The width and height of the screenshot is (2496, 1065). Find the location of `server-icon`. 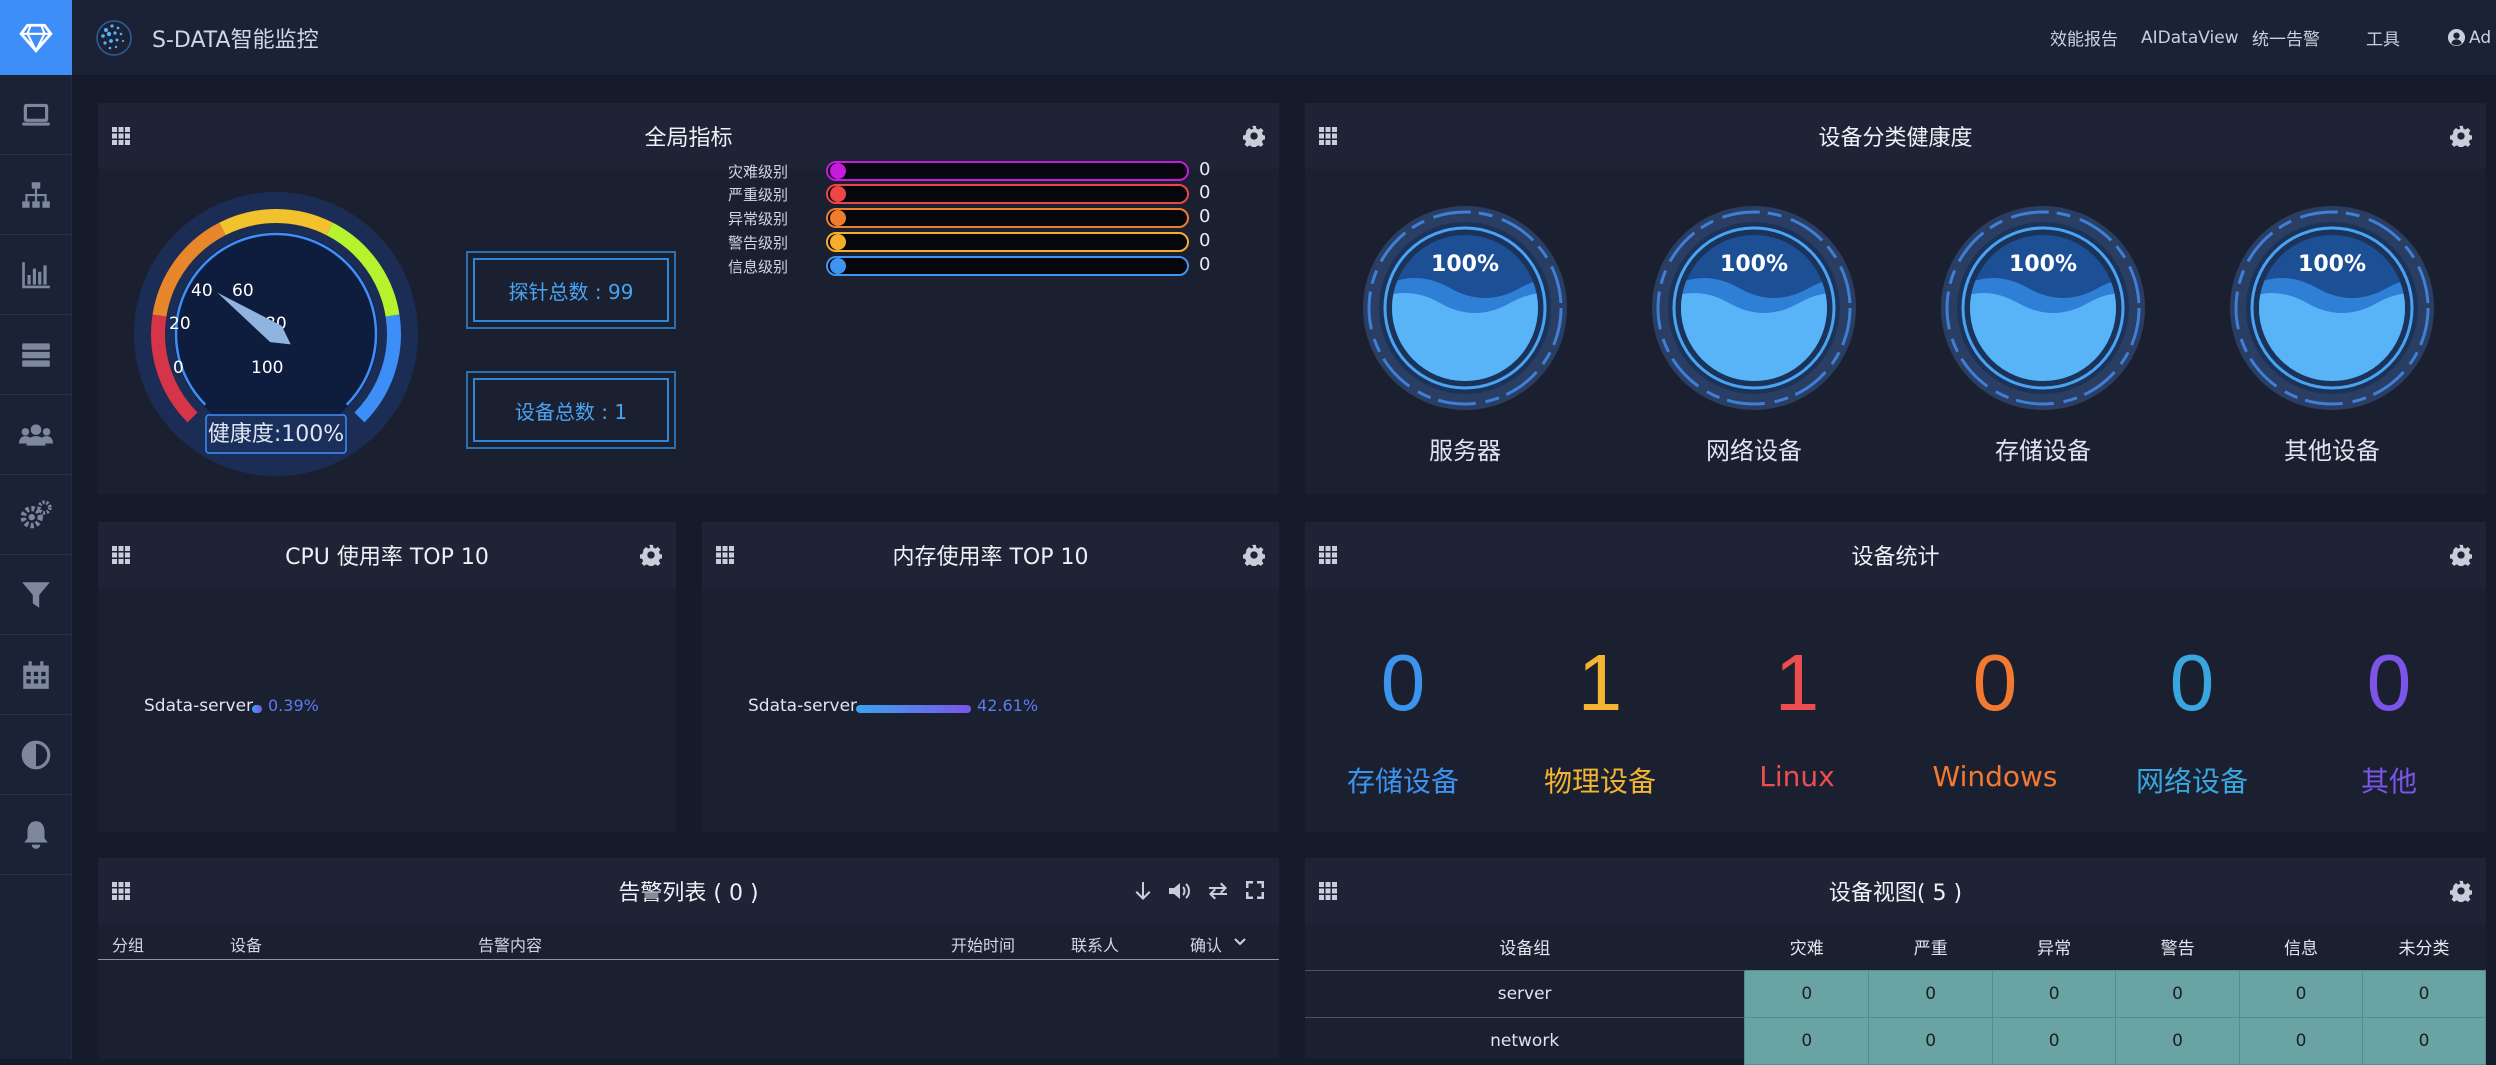

server-icon is located at coordinates (36, 355).